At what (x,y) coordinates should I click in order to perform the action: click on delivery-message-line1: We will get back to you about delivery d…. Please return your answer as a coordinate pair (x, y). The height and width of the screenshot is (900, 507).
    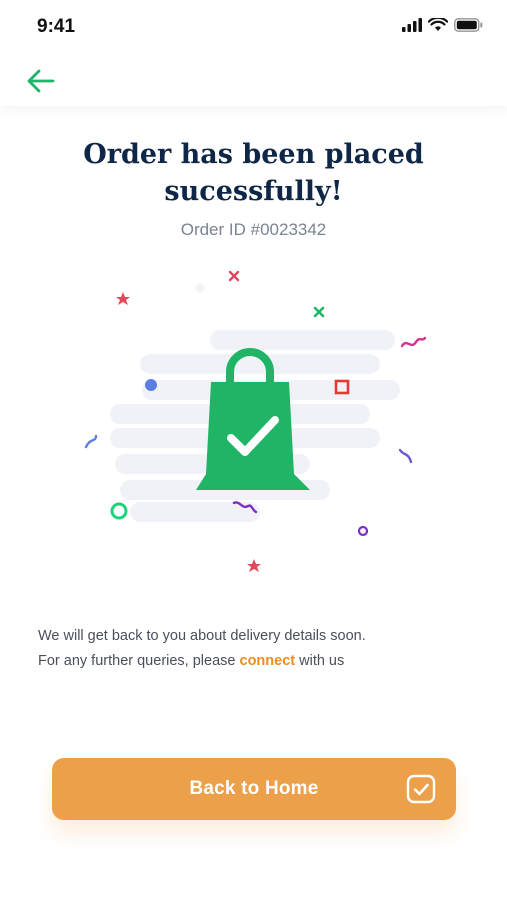
    Looking at the image, I should click on (202, 636).